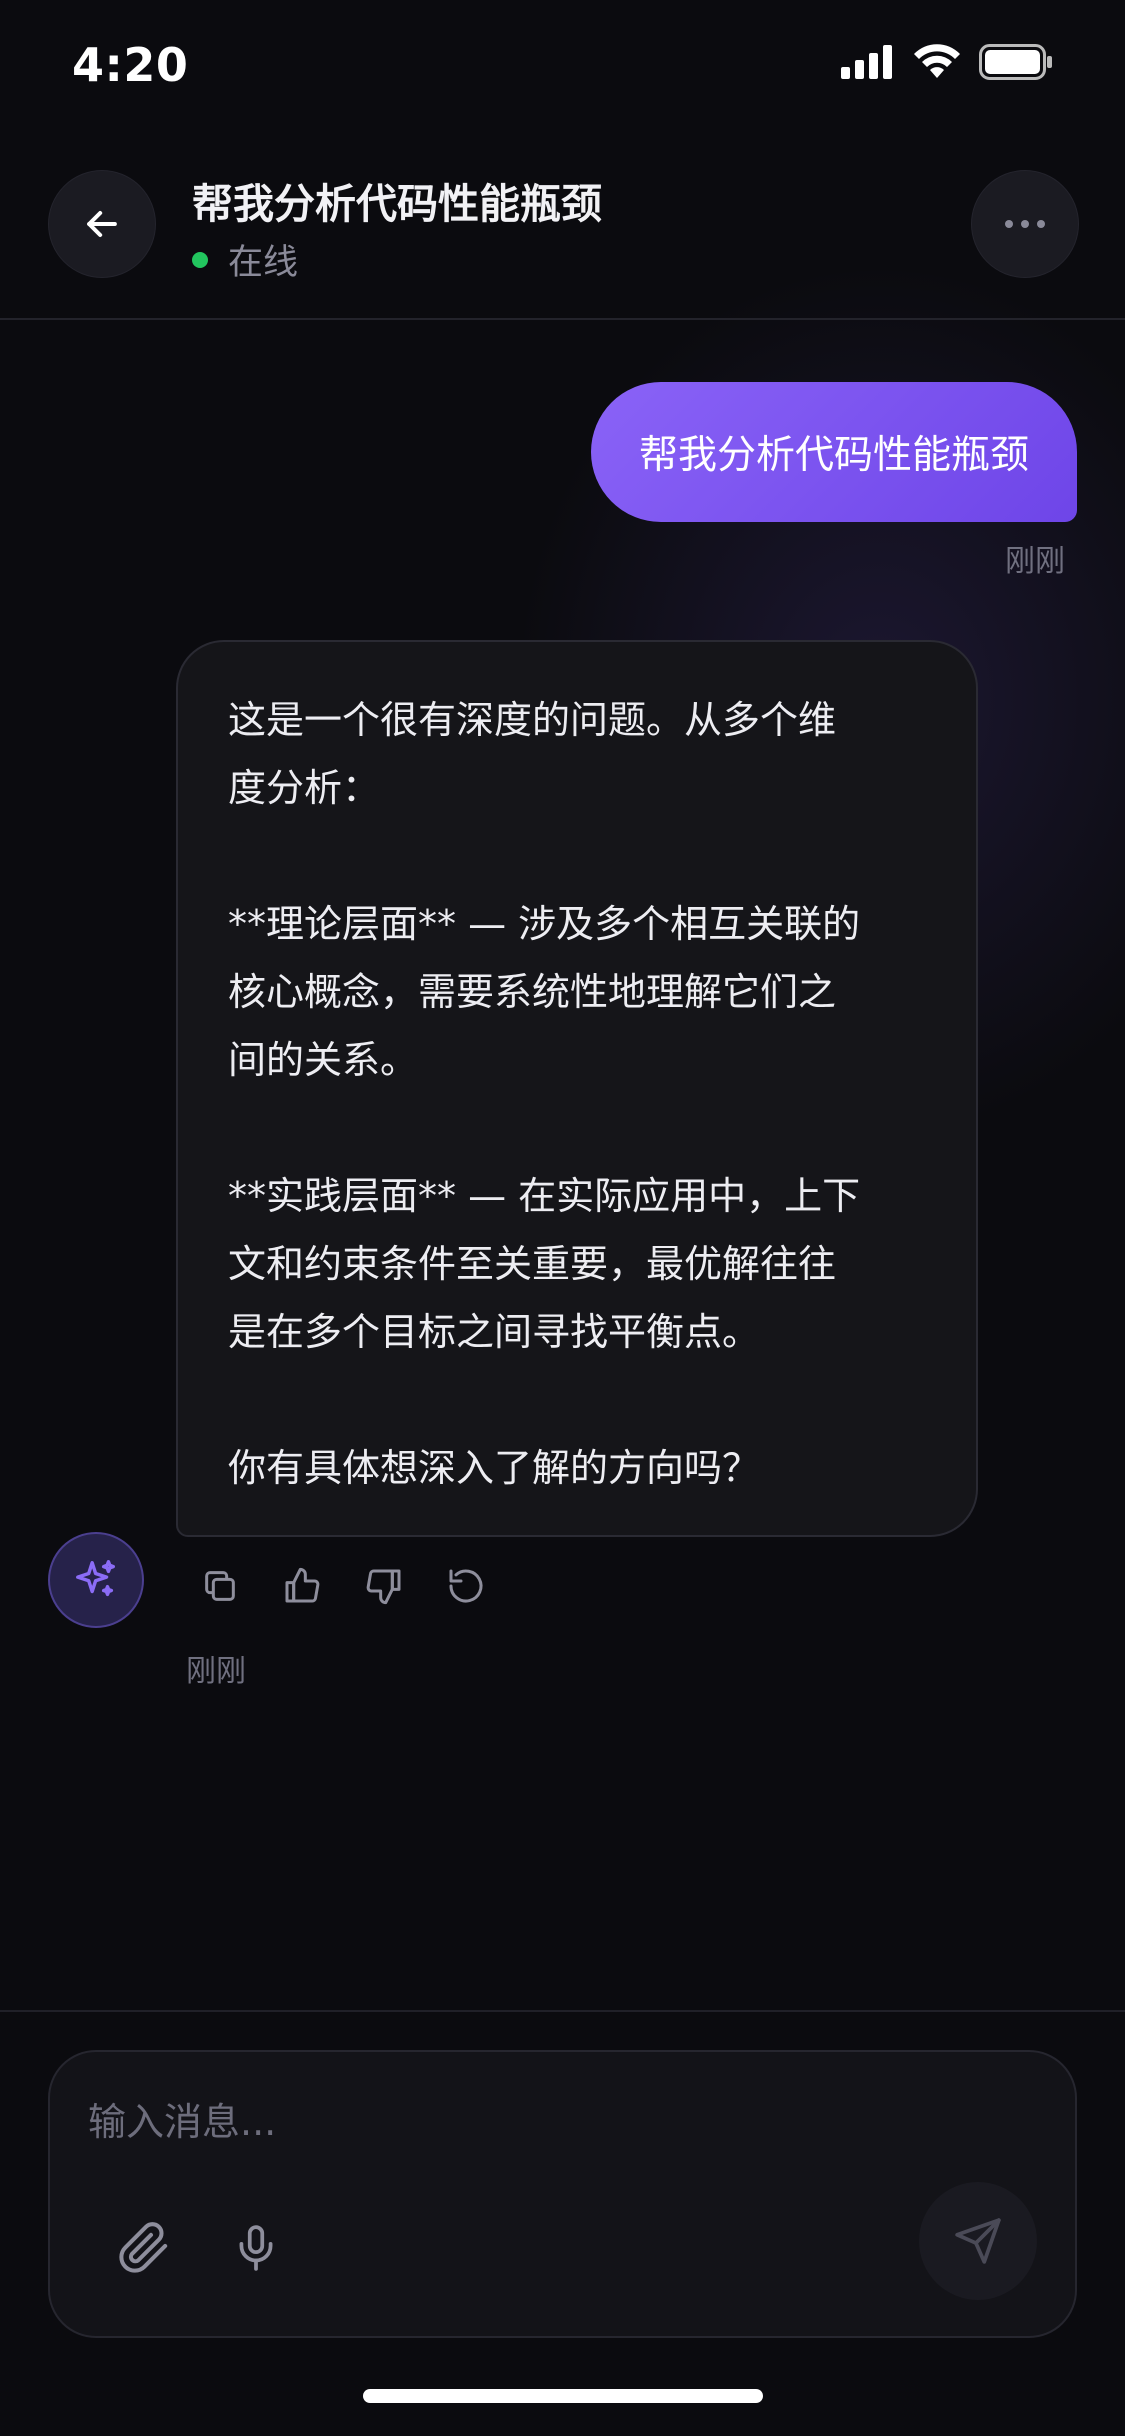 Image resolution: width=1125 pixels, height=2436 pixels. Describe the element at coordinates (216, 1671) in the screenshot. I see `assistant-message-timestamp: 刚刚` at that location.